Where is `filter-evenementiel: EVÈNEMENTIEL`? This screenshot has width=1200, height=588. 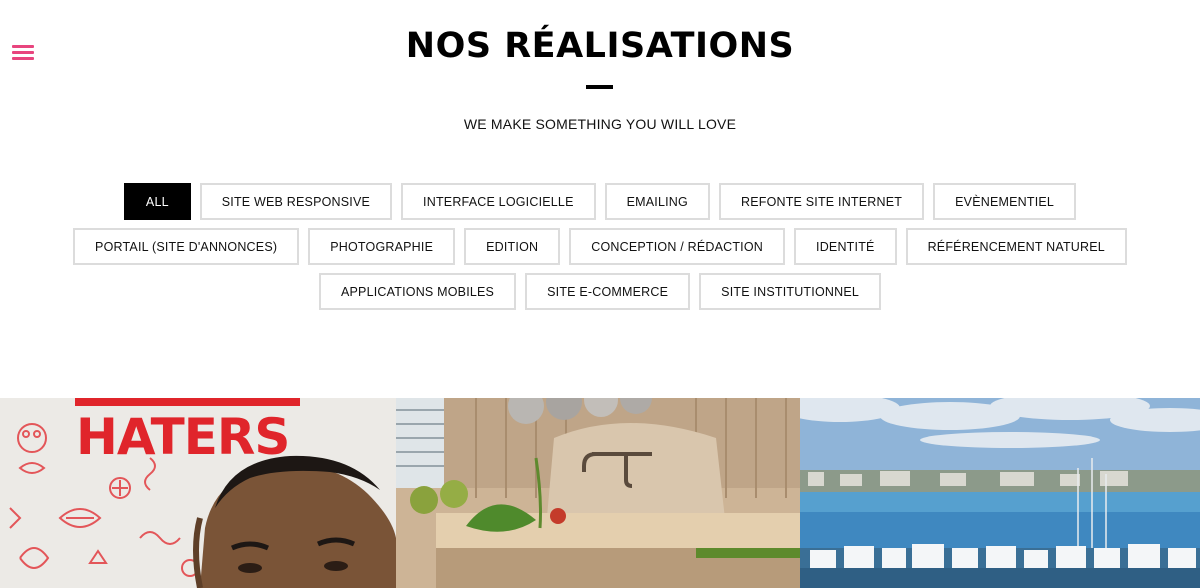 filter-evenementiel: EVÈNEMENTIEL is located at coordinates (1005, 201).